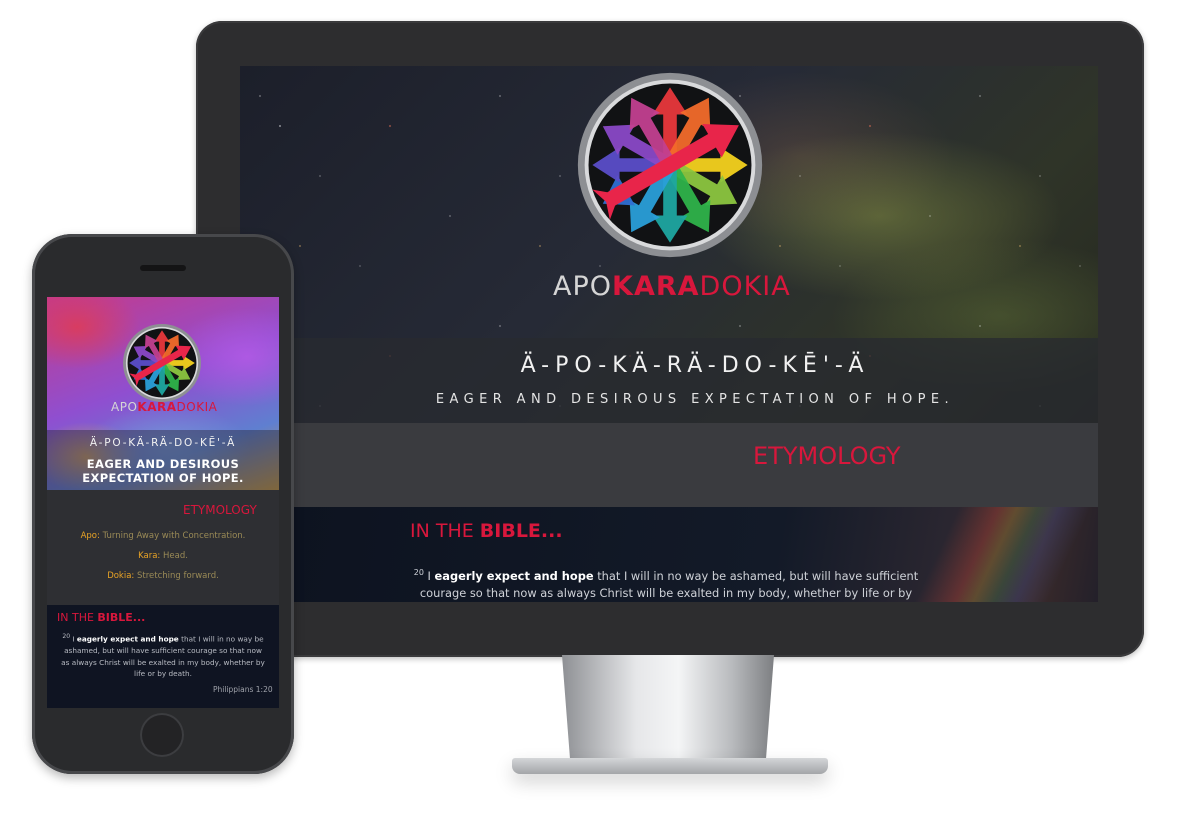  Describe the element at coordinates (77, 617) in the screenshot. I see `phone-bible-heading-prefix: IN THE` at that location.